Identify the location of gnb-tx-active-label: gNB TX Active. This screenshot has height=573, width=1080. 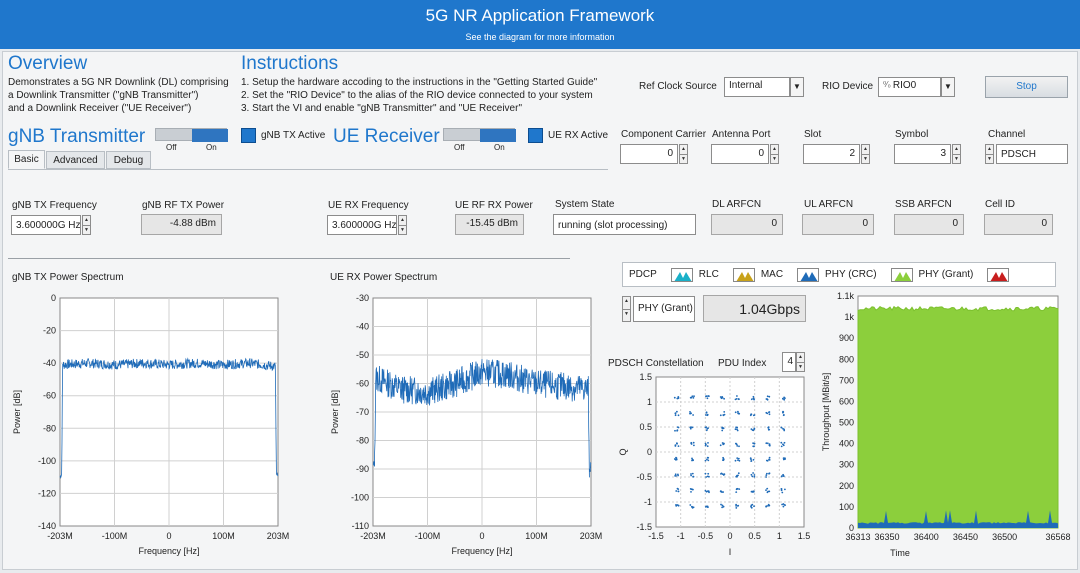
(293, 135).